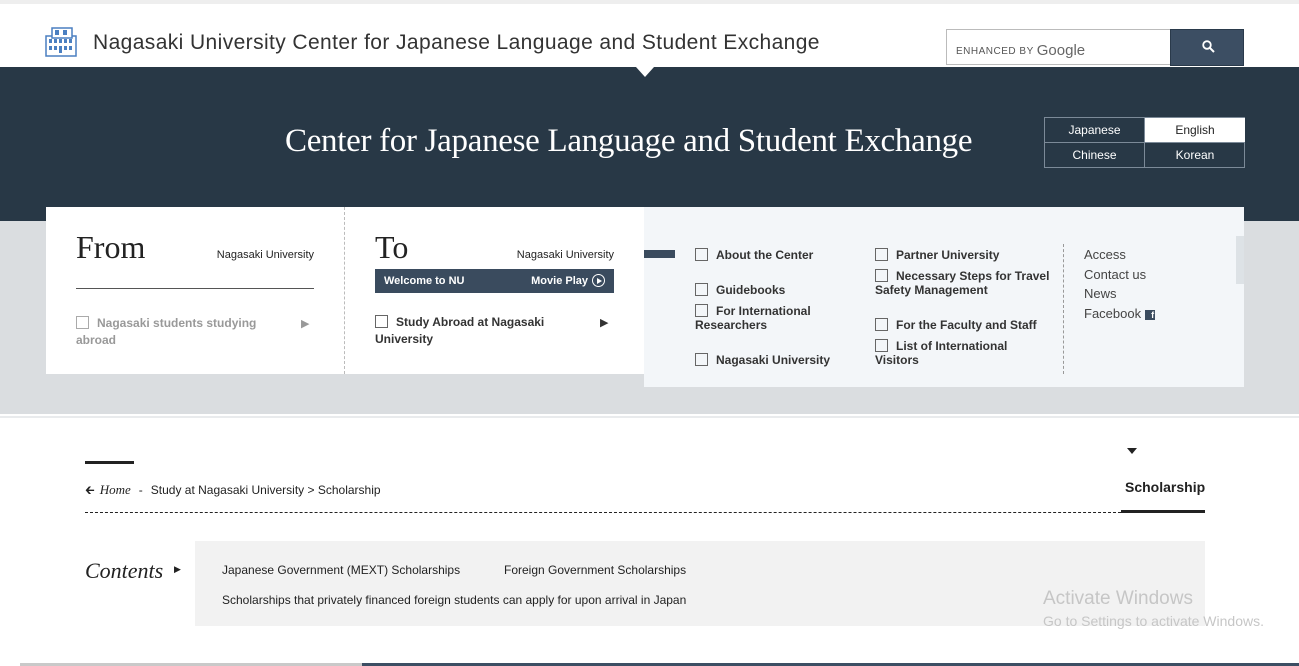  Describe the element at coordinates (1240, 260) in the screenshot. I see `menu-scrollbar` at that location.